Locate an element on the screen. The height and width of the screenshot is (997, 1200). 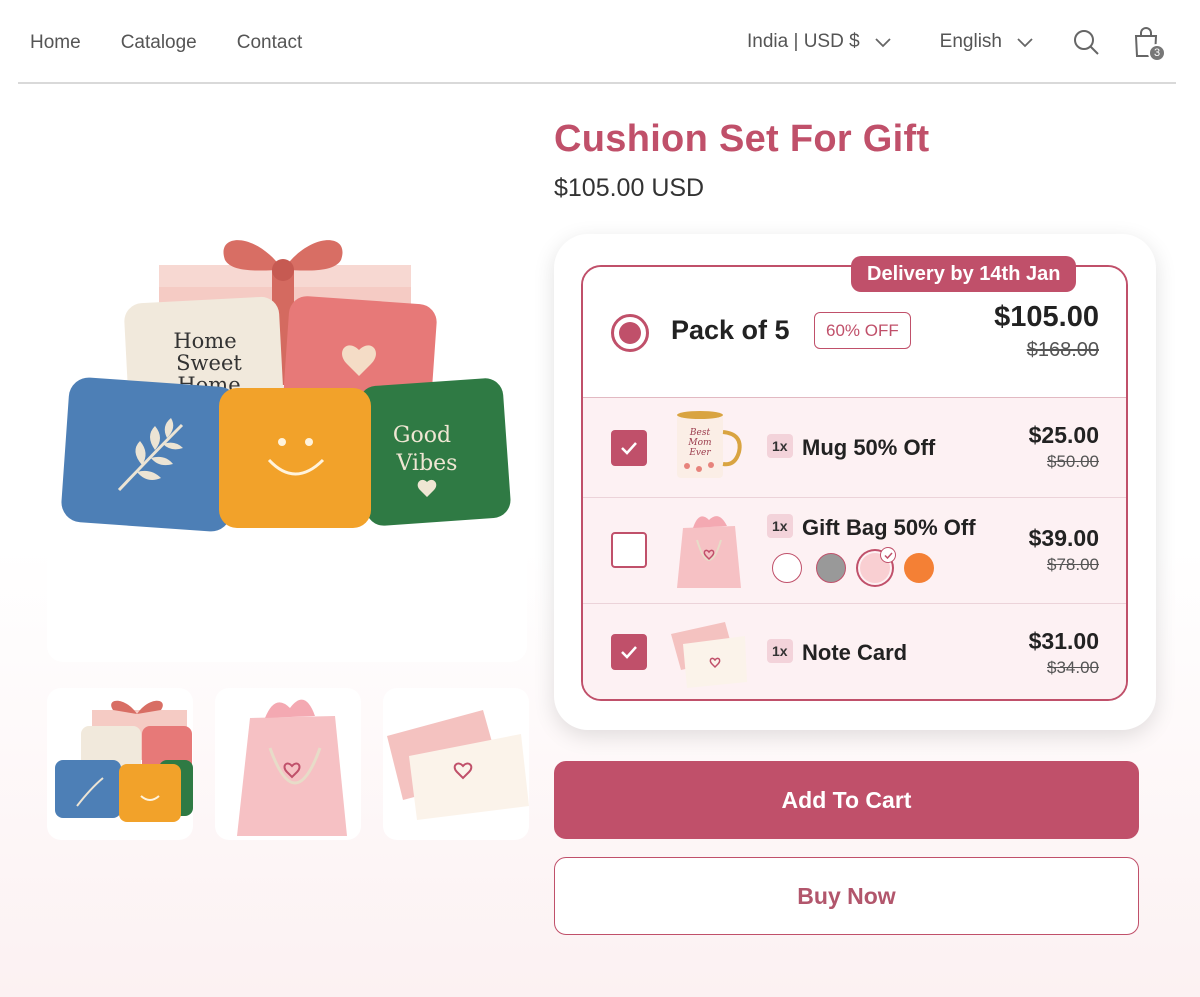
mug-name: Mug 50% Off is located at coordinates (869, 447).